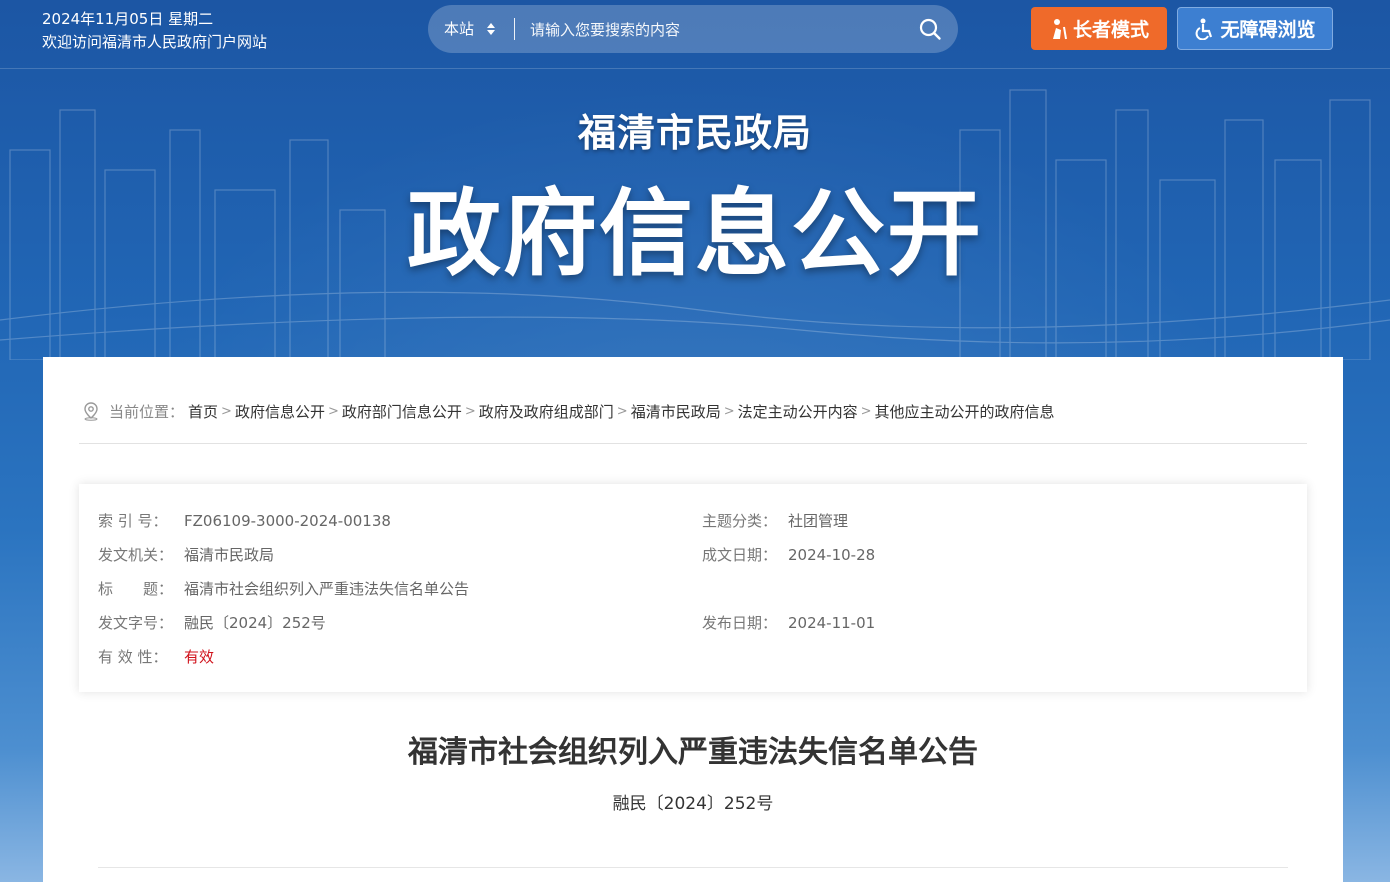 The height and width of the screenshot is (882, 1390). Describe the element at coordinates (982, 521) in the screenshot. I see `meta-category: 主题分类： 社团管理` at that location.